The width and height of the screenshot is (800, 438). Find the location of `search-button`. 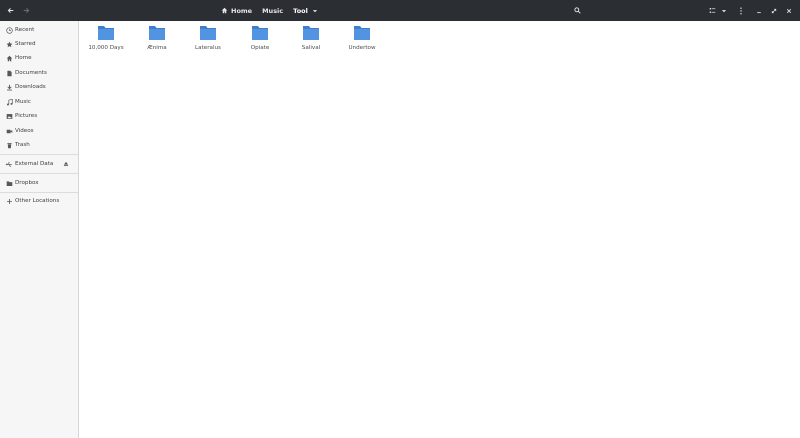

search-button is located at coordinates (577, 10).